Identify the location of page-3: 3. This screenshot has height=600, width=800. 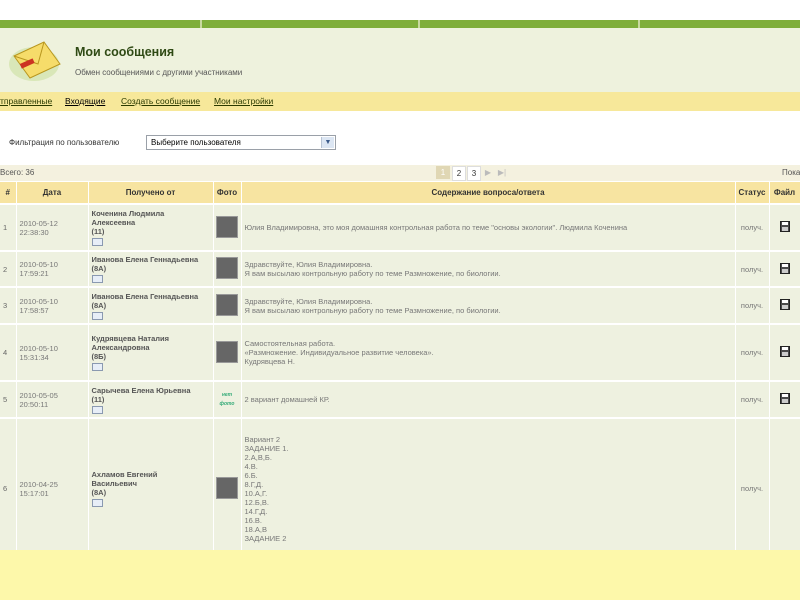
(474, 173).